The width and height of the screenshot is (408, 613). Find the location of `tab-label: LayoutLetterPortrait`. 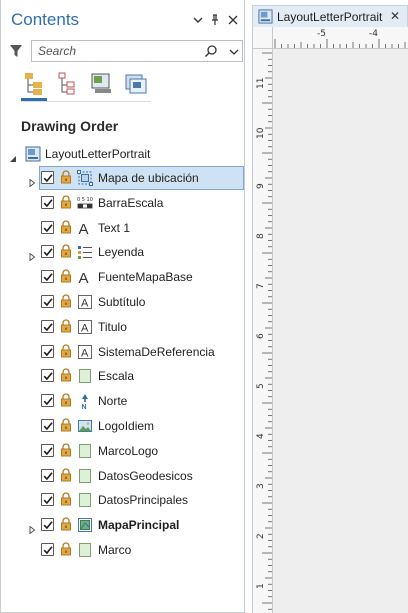

tab-label: LayoutLetterPortrait is located at coordinates (330, 17).